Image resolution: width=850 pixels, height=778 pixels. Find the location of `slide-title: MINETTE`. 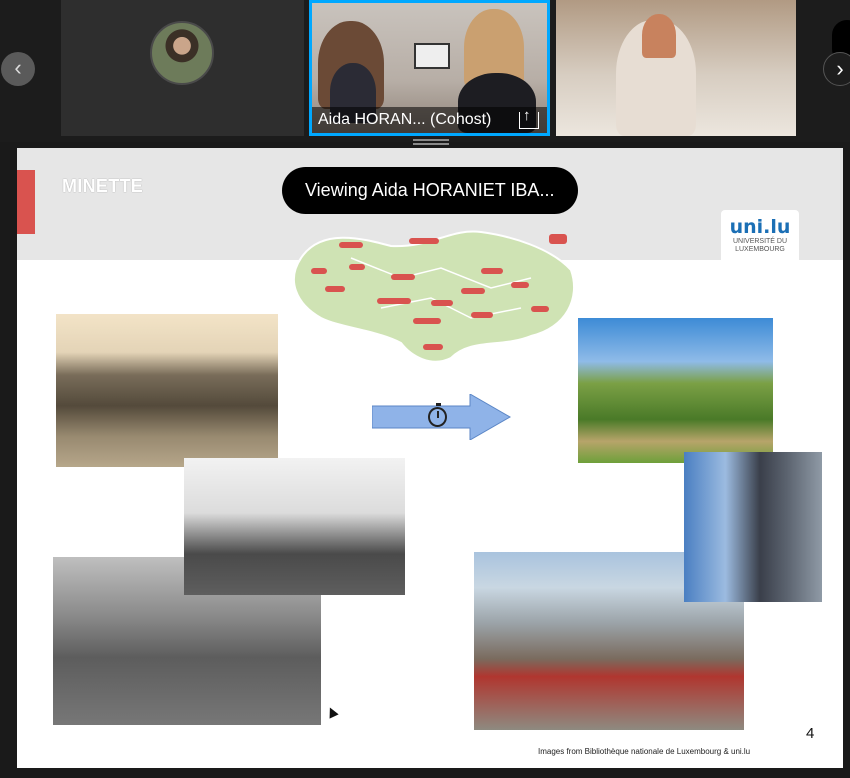

slide-title: MINETTE is located at coordinates (103, 186).